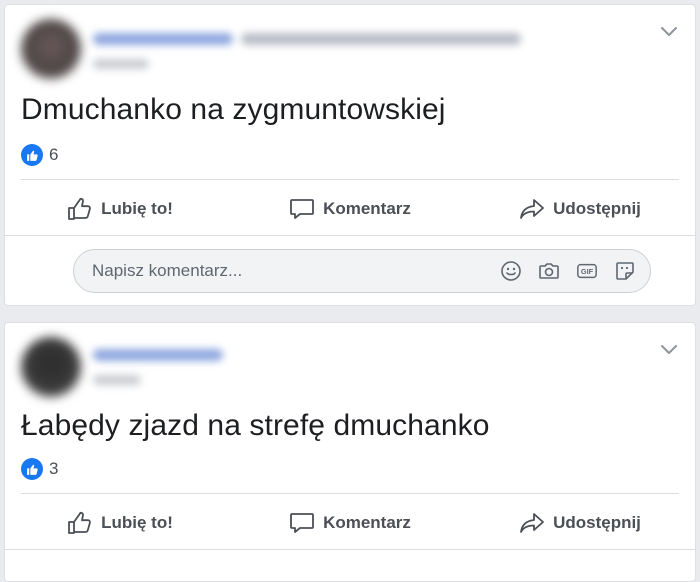  What do you see at coordinates (381, 39) in the screenshot?
I see `group-name-blurred` at bounding box center [381, 39].